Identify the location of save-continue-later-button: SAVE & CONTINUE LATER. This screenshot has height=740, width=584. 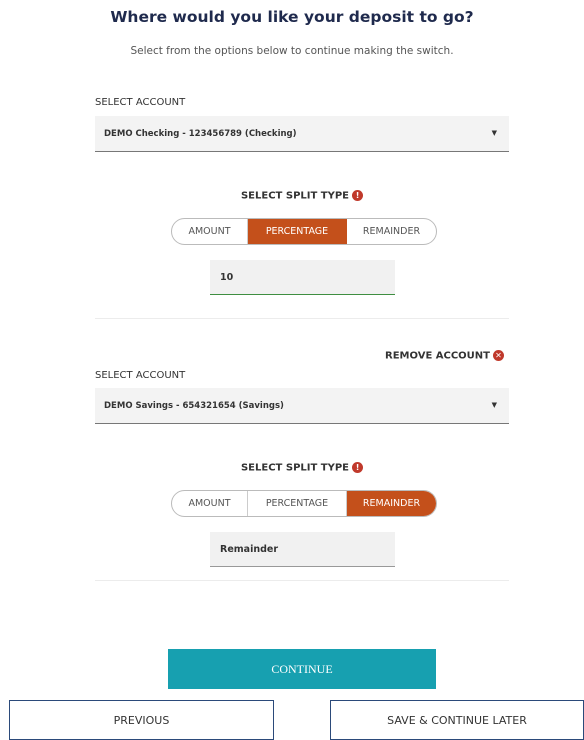
(457, 720).